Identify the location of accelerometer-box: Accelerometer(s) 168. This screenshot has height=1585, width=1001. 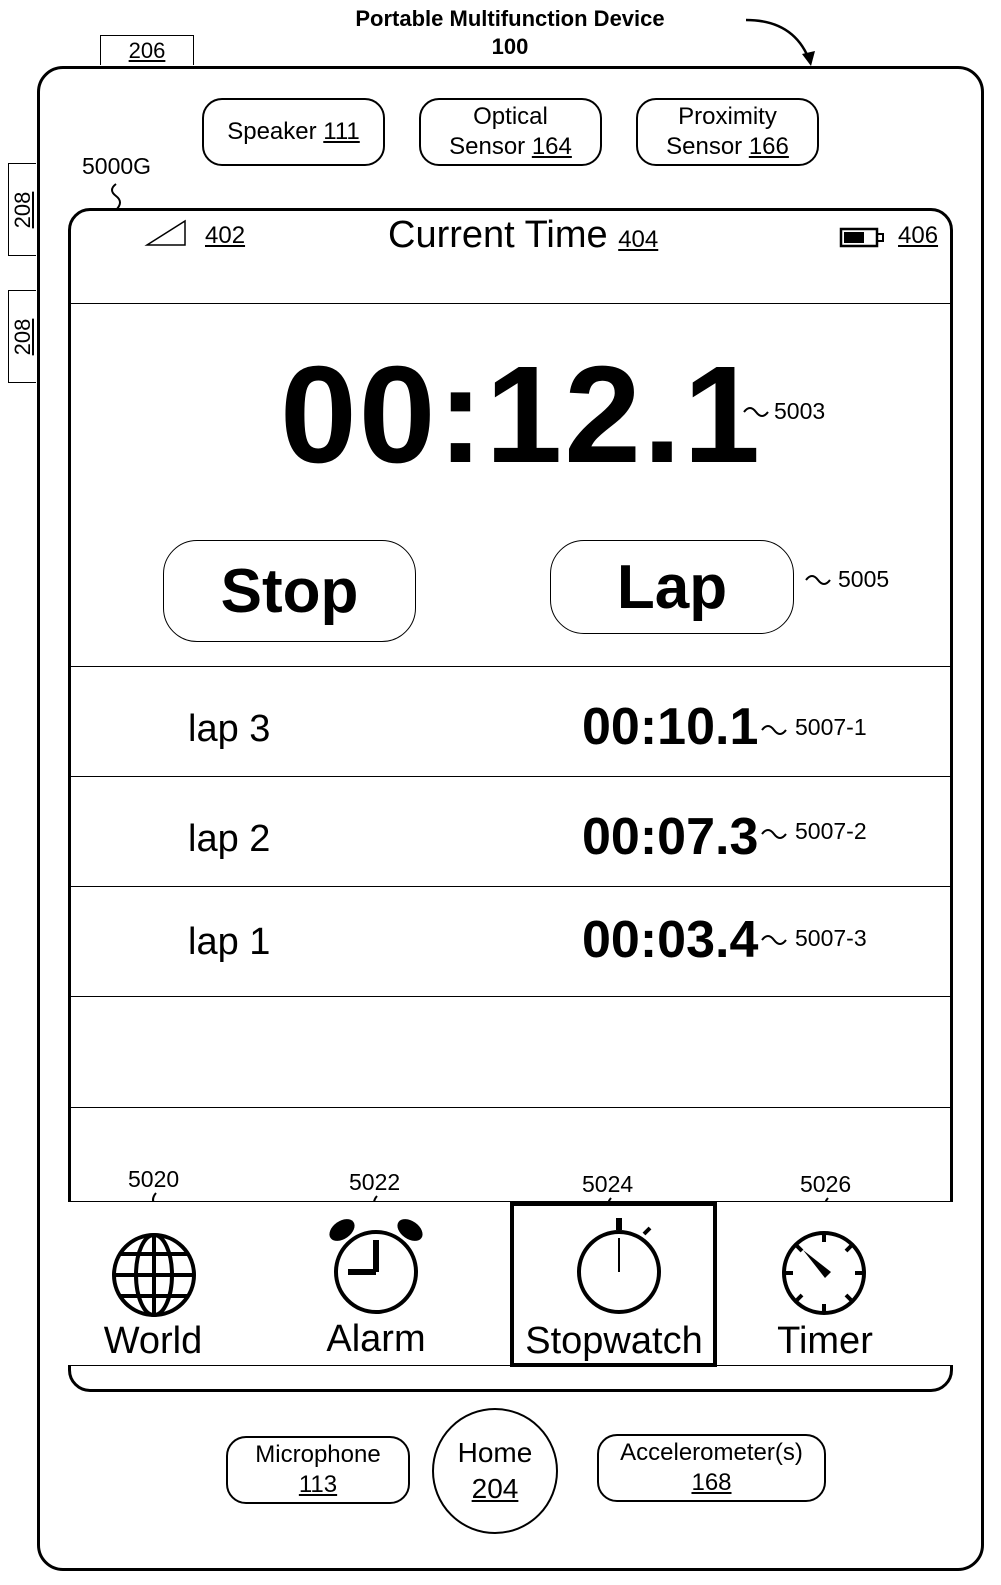
(711, 1468).